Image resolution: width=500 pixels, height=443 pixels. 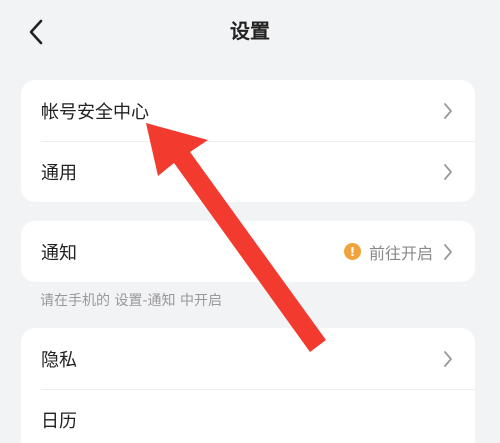 I want to click on row-label: 隐私, so click(x=59, y=360).